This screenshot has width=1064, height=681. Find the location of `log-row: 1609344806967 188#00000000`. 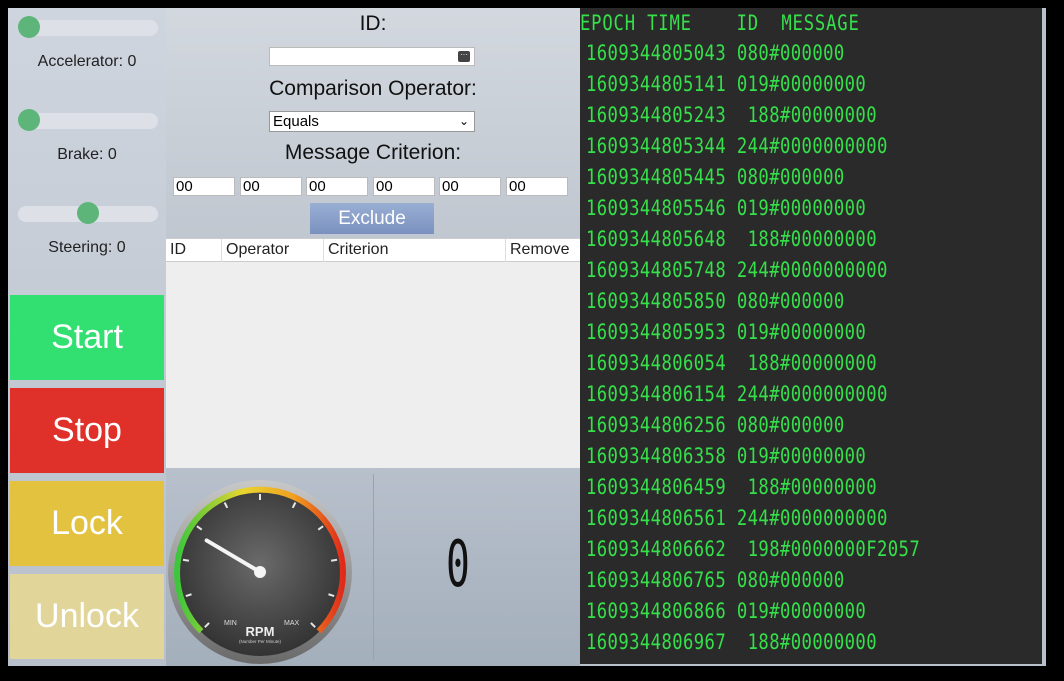

log-row: 1609344806967 188#00000000 is located at coordinates (731, 642).